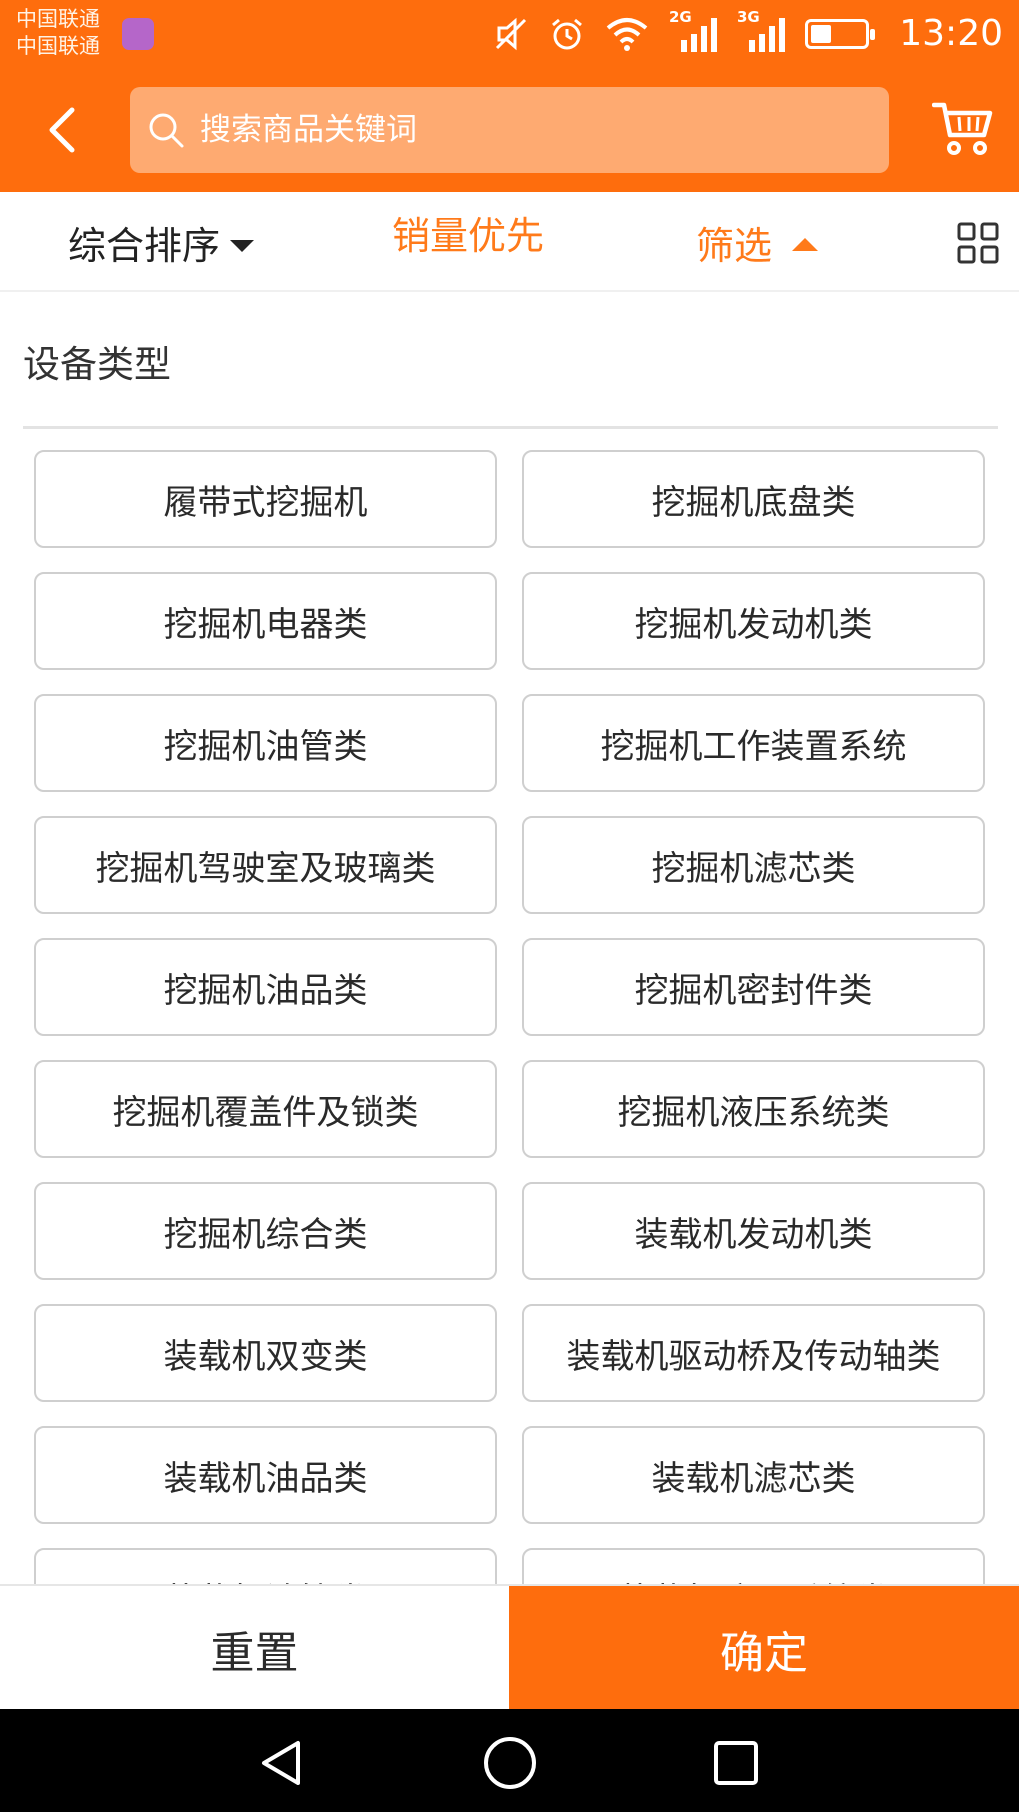  What do you see at coordinates (265, 865) in the screenshot?
I see `filter-option: 挖掘机驾驶室及玻璃类` at bounding box center [265, 865].